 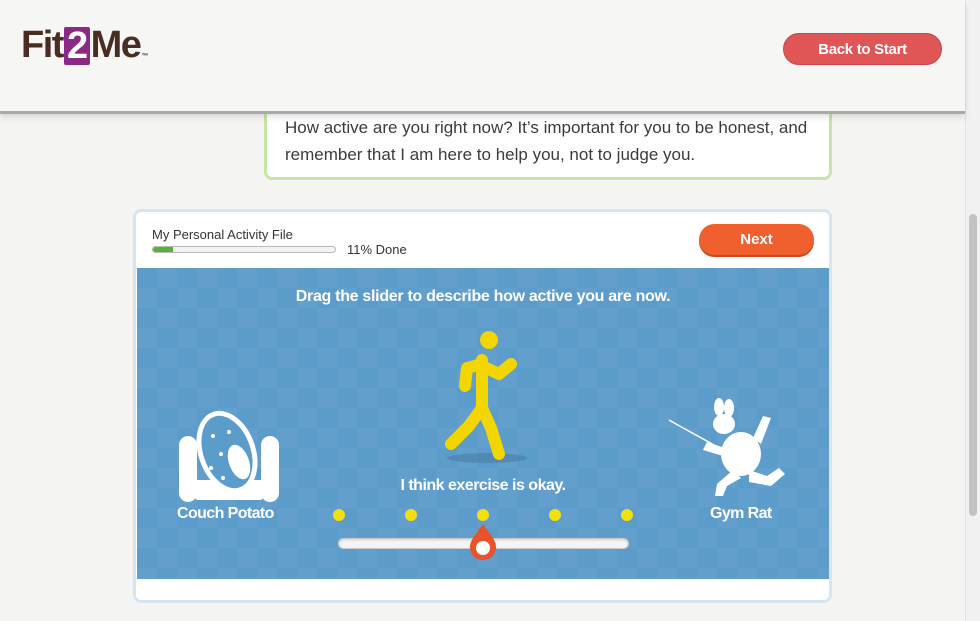 I want to click on gym-rat-label: Gym Rat, so click(x=741, y=513).